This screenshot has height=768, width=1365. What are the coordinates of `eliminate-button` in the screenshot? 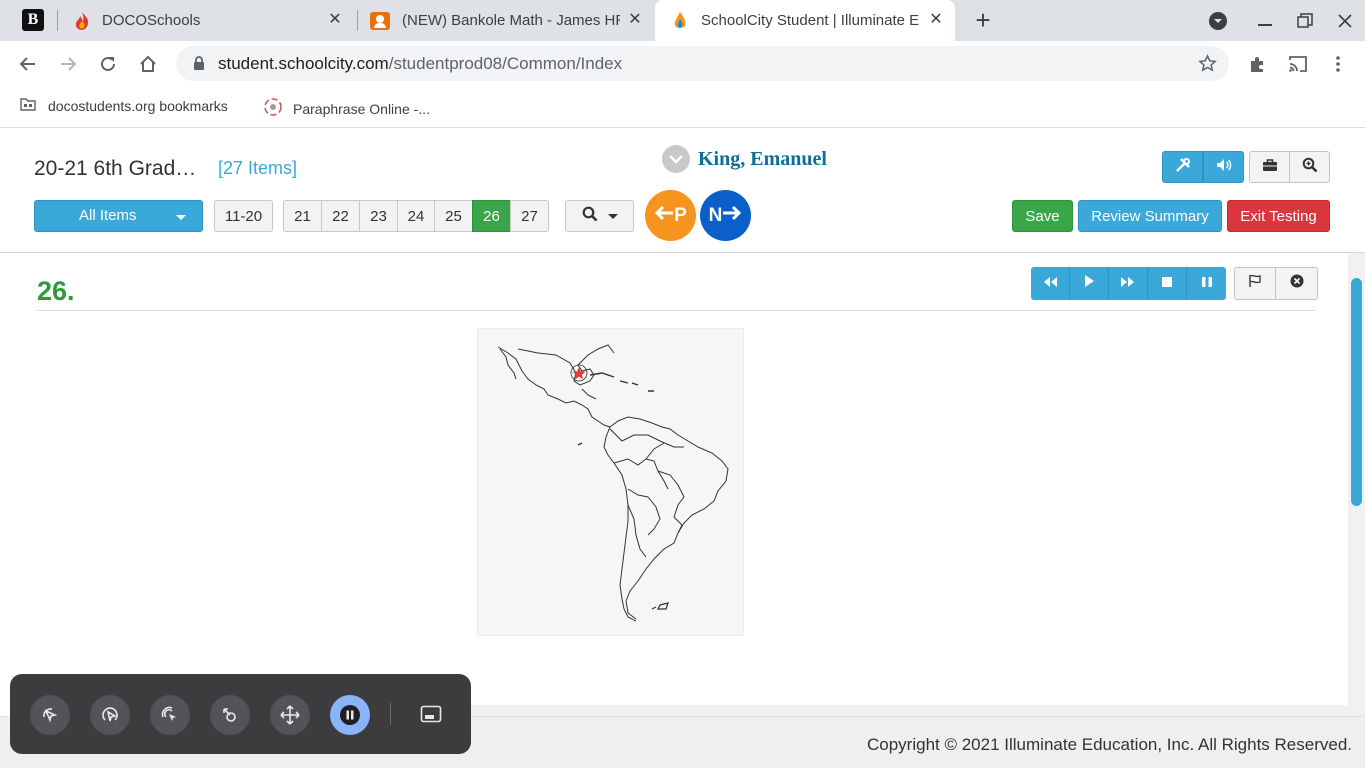 It's located at (1297, 283).